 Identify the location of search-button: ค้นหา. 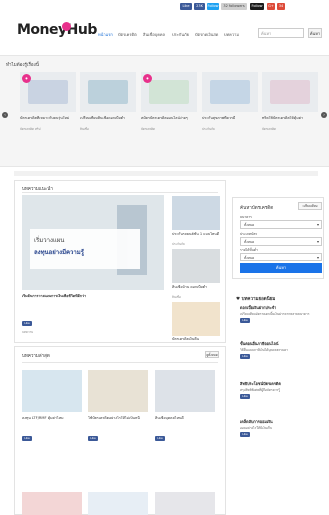
(315, 33).